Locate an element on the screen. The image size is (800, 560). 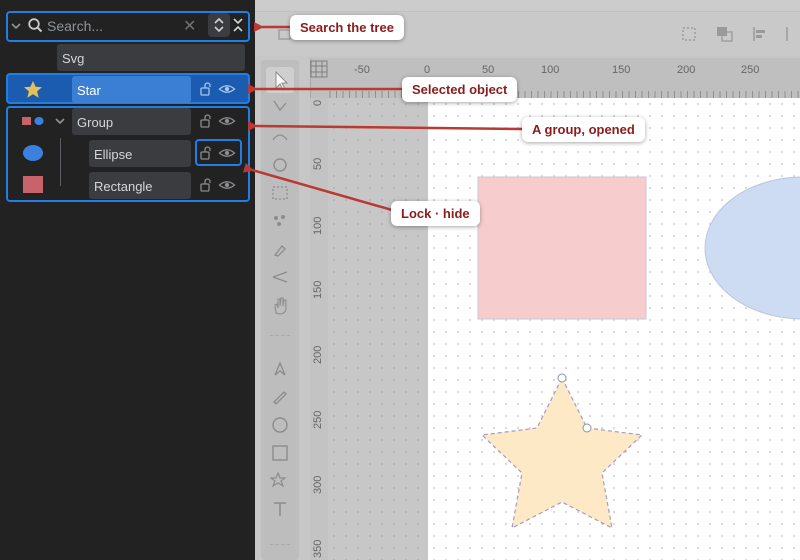
tree-row-svg: Svg is located at coordinates (151, 57).